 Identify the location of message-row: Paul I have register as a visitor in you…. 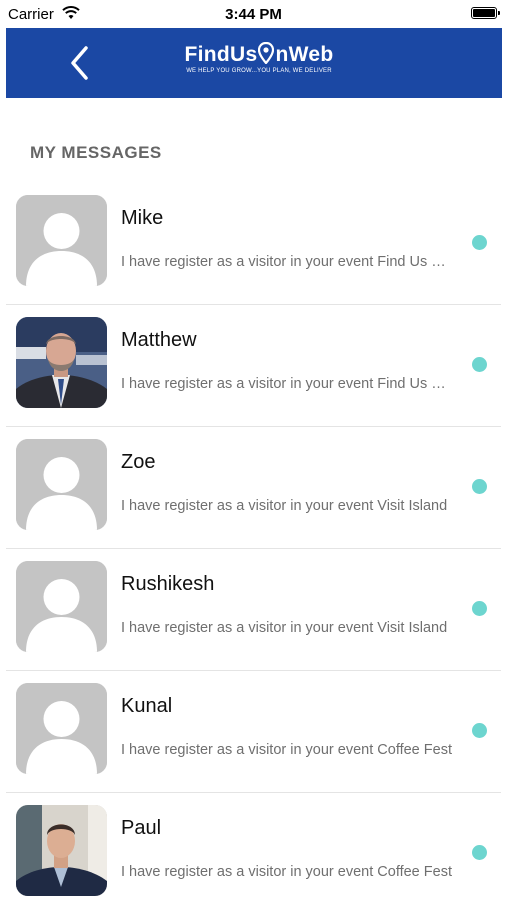
(253, 854).